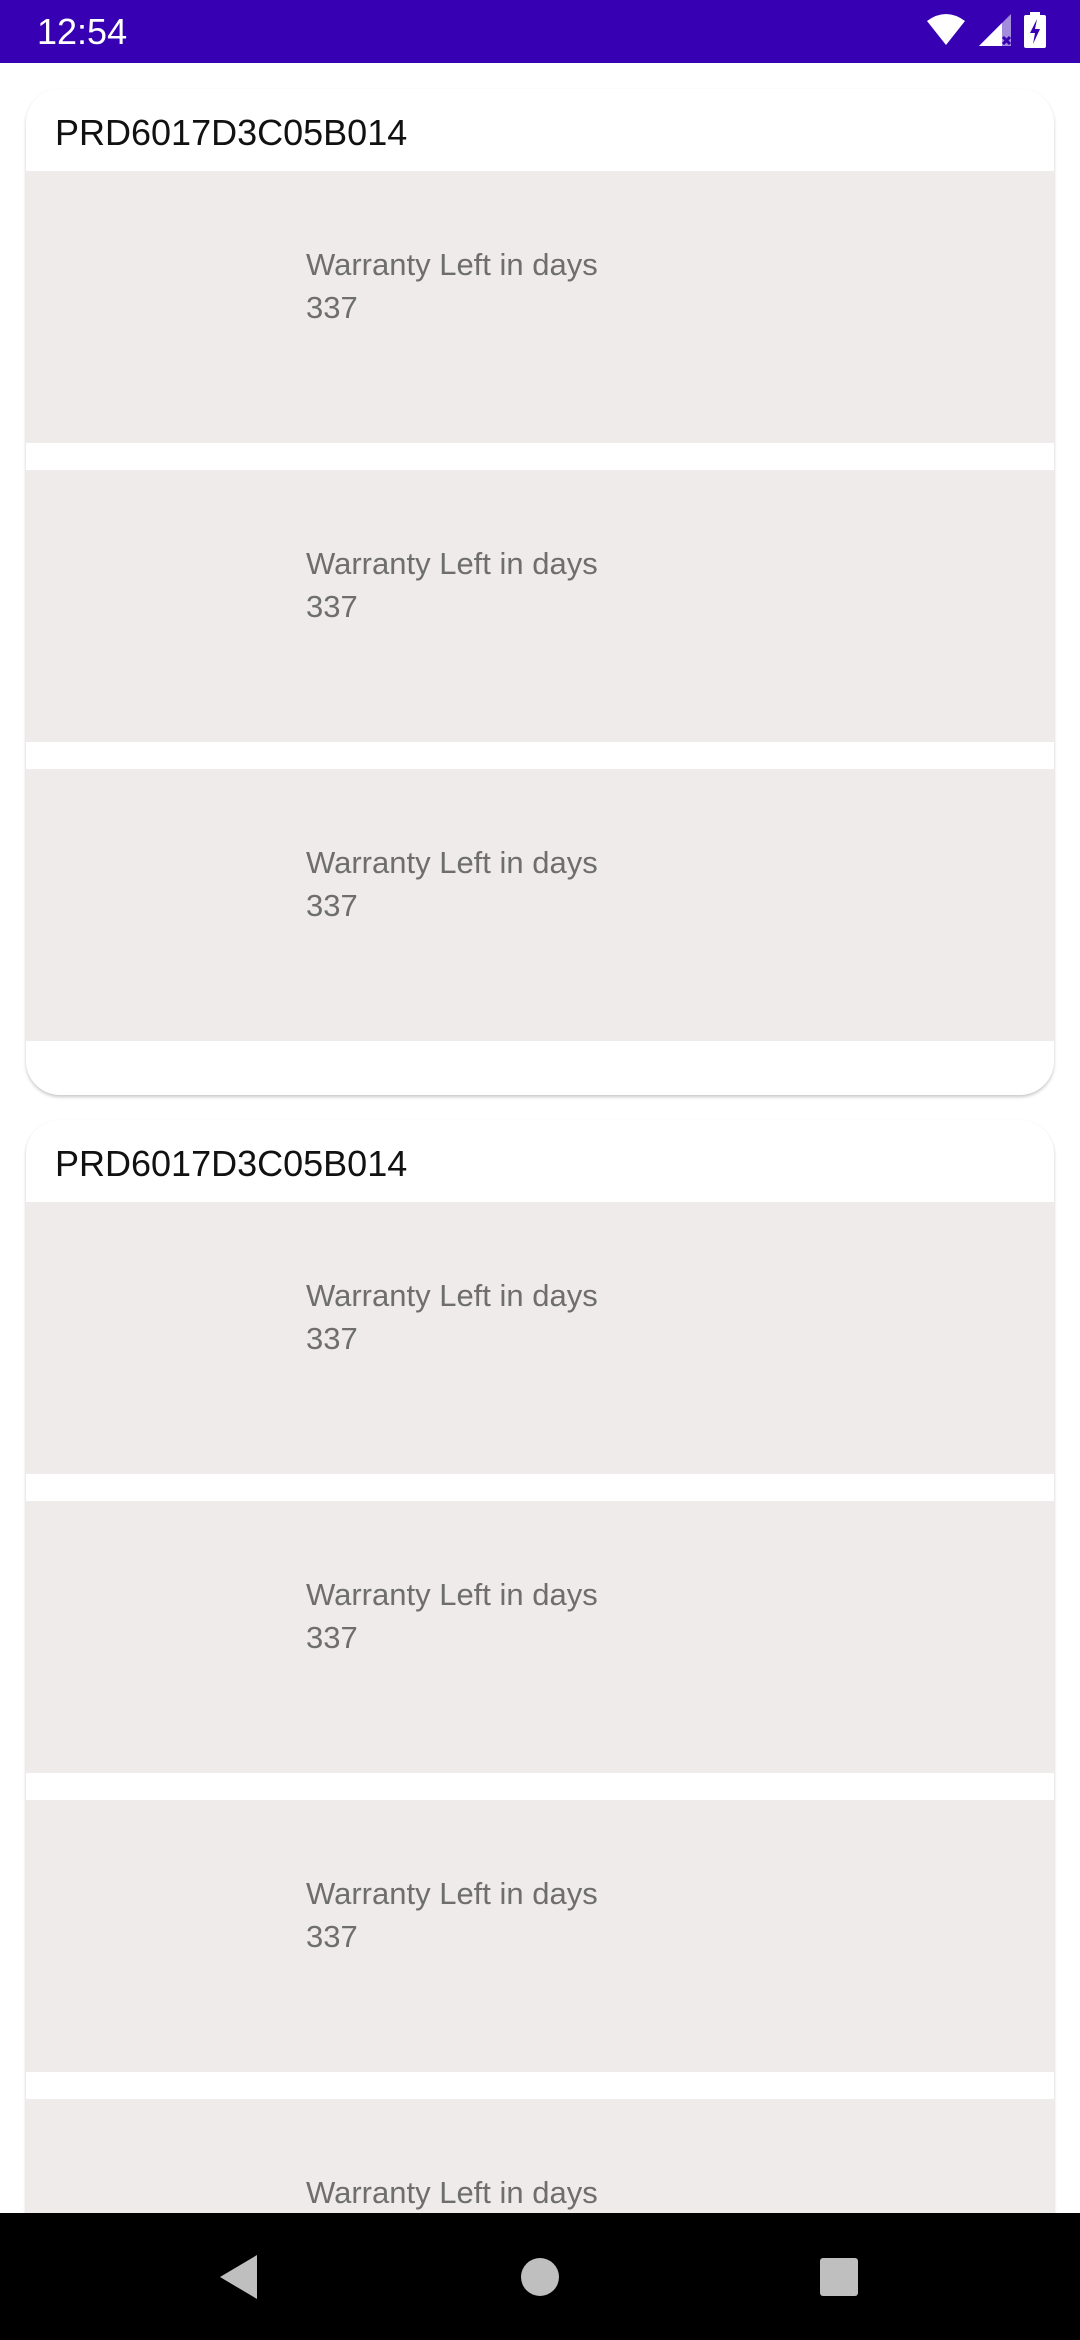  Describe the element at coordinates (239, 2277) in the screenshot. I see `back-icon` at that location.